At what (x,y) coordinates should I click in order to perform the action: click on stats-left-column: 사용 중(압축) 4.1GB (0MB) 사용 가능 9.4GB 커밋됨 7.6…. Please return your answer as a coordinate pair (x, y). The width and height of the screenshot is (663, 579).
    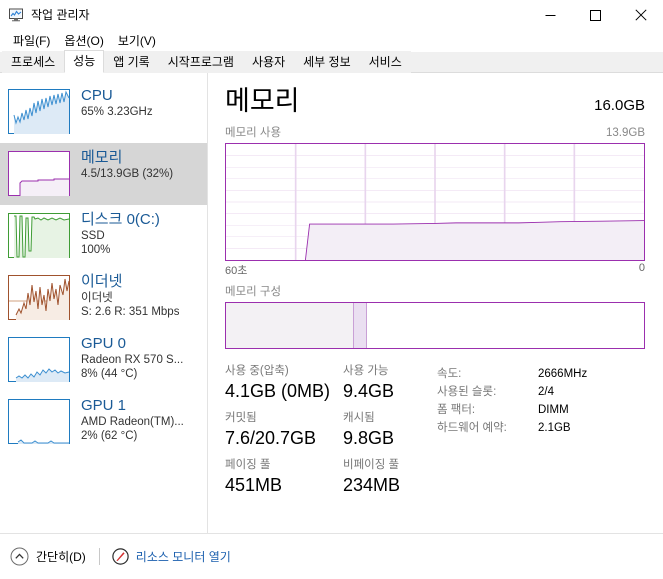
    Looking at the image, I should click on (331, 433).